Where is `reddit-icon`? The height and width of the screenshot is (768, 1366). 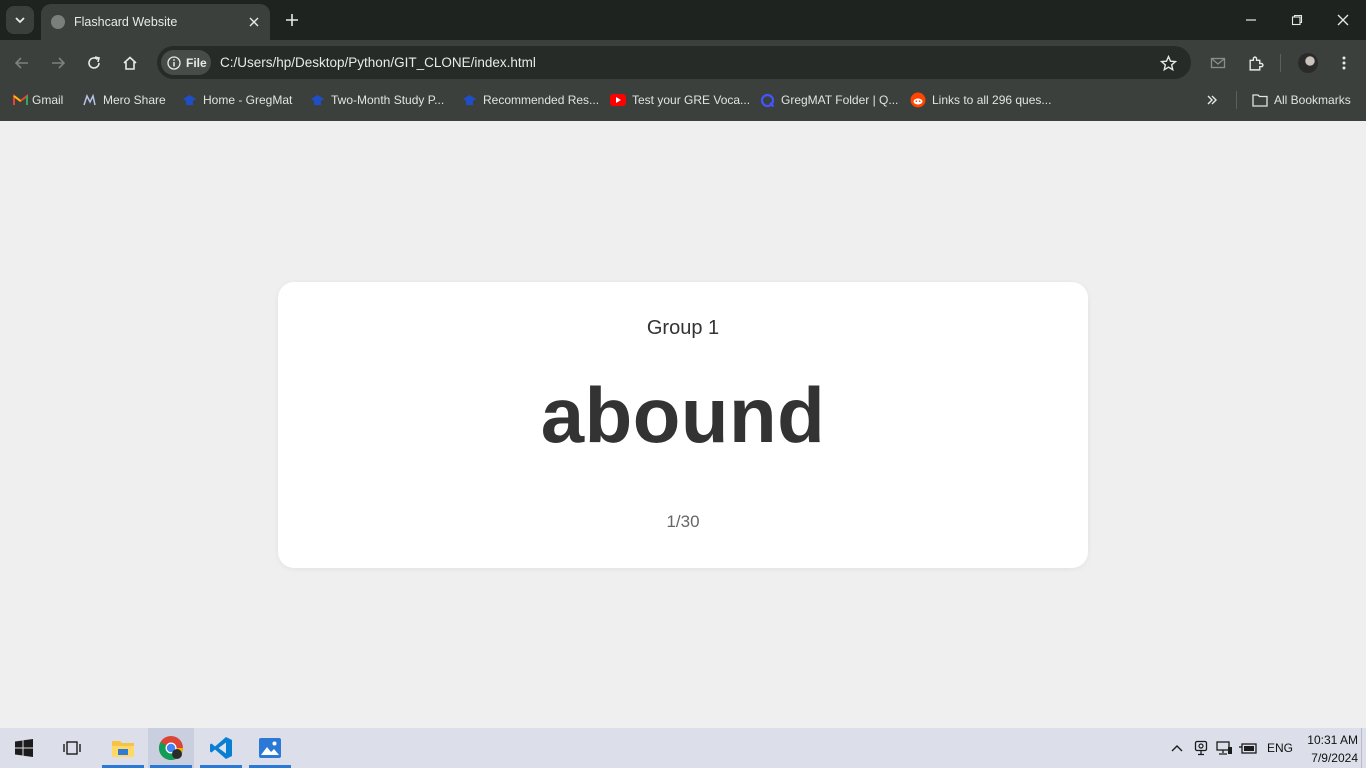
reddit-icon is located at coordinates (918, 100).